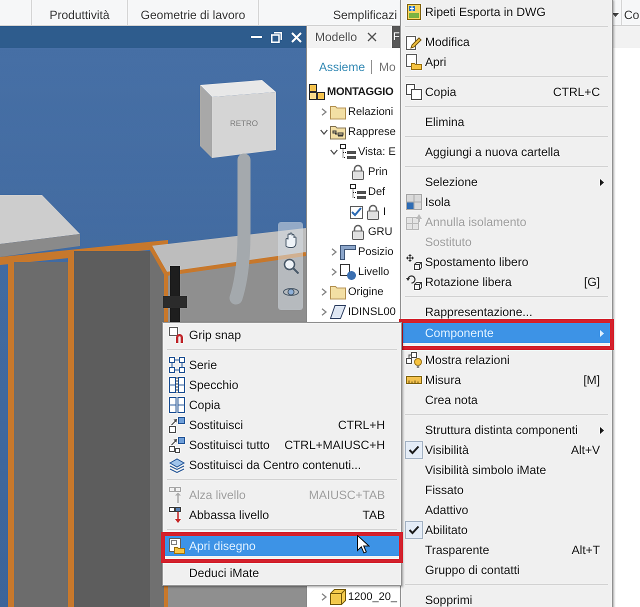  I want to click on rotate-icon, so click(414, 282).